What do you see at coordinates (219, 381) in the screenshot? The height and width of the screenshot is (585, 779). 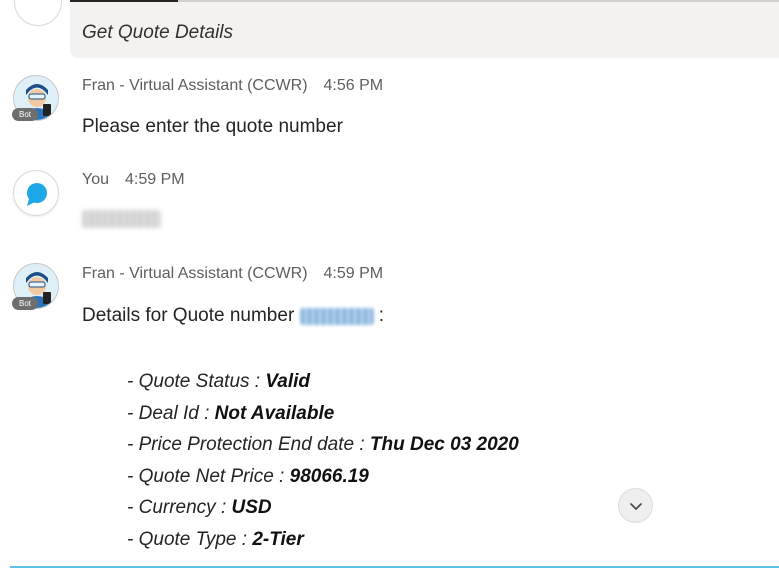 I see `detail-quote-status: - Quote Status : Valid` at bounding box center [219, 381].